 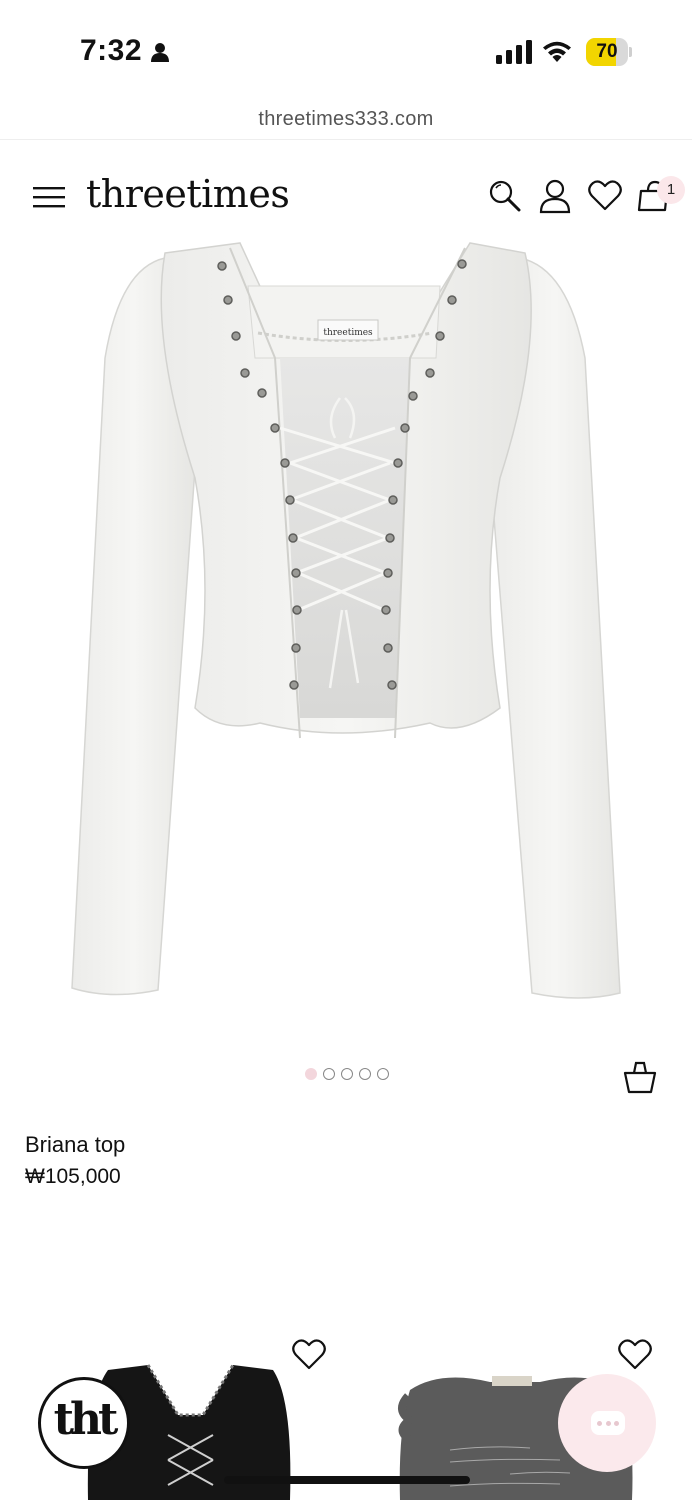 I want to click on url-text: threetimes333.com, so click(x=346, y=119).